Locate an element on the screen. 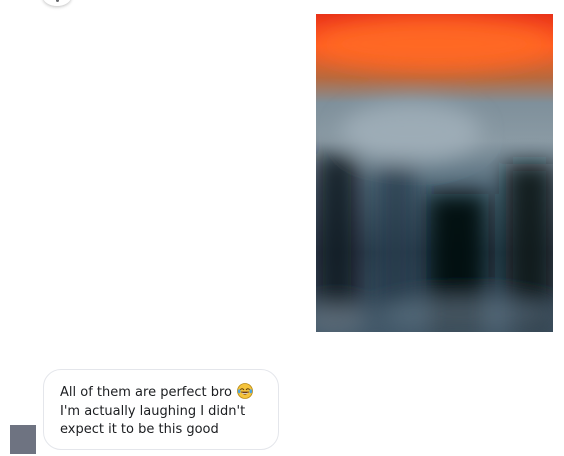 This screenshot has width=564, height=456. more-dots-icon is located at coordinates (57, 1).